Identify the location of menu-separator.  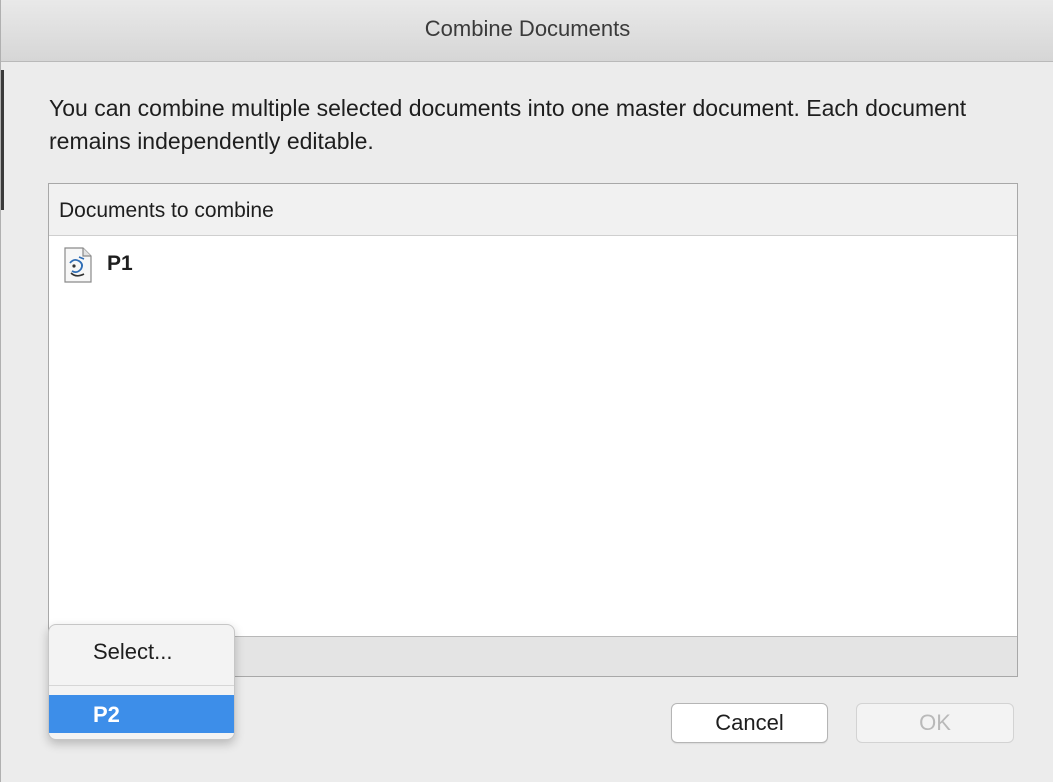
(141, 685).